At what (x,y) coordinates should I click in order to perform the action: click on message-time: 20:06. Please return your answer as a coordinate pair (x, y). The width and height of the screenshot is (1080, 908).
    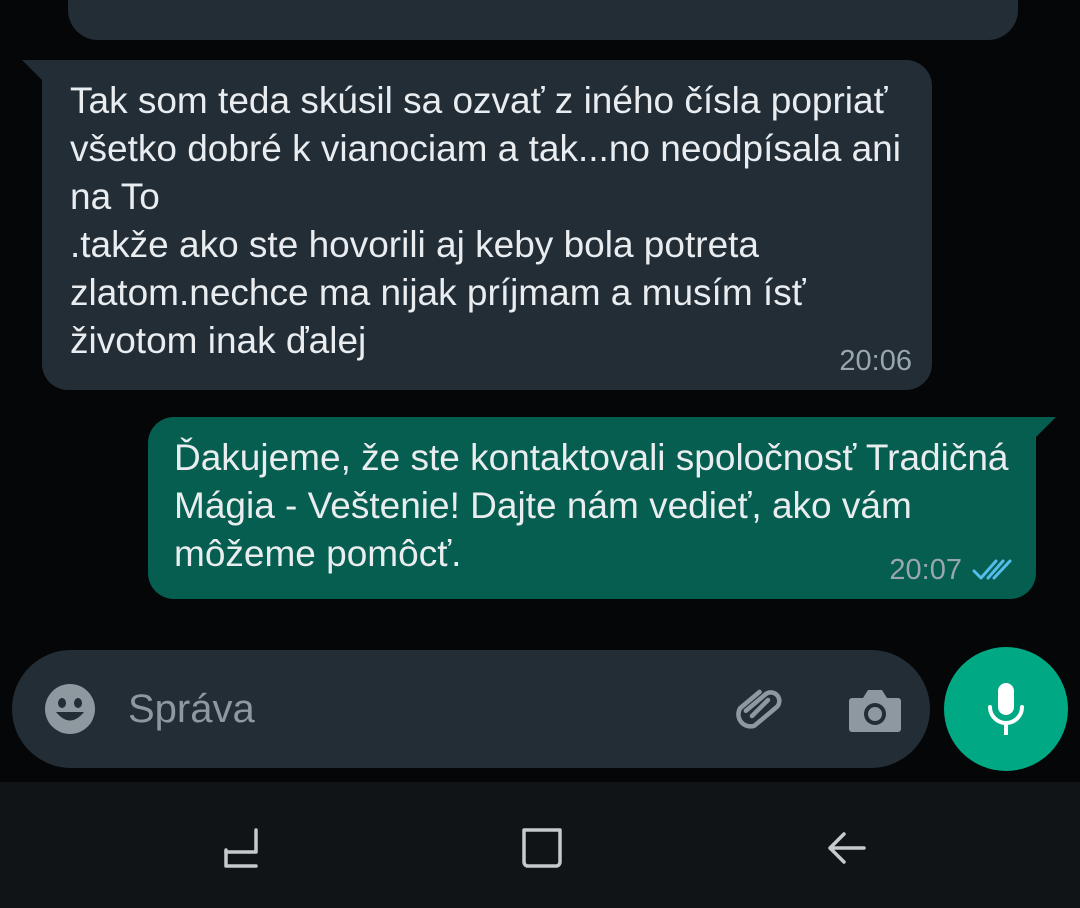
    Looking at the image, I should click on (875, 361).